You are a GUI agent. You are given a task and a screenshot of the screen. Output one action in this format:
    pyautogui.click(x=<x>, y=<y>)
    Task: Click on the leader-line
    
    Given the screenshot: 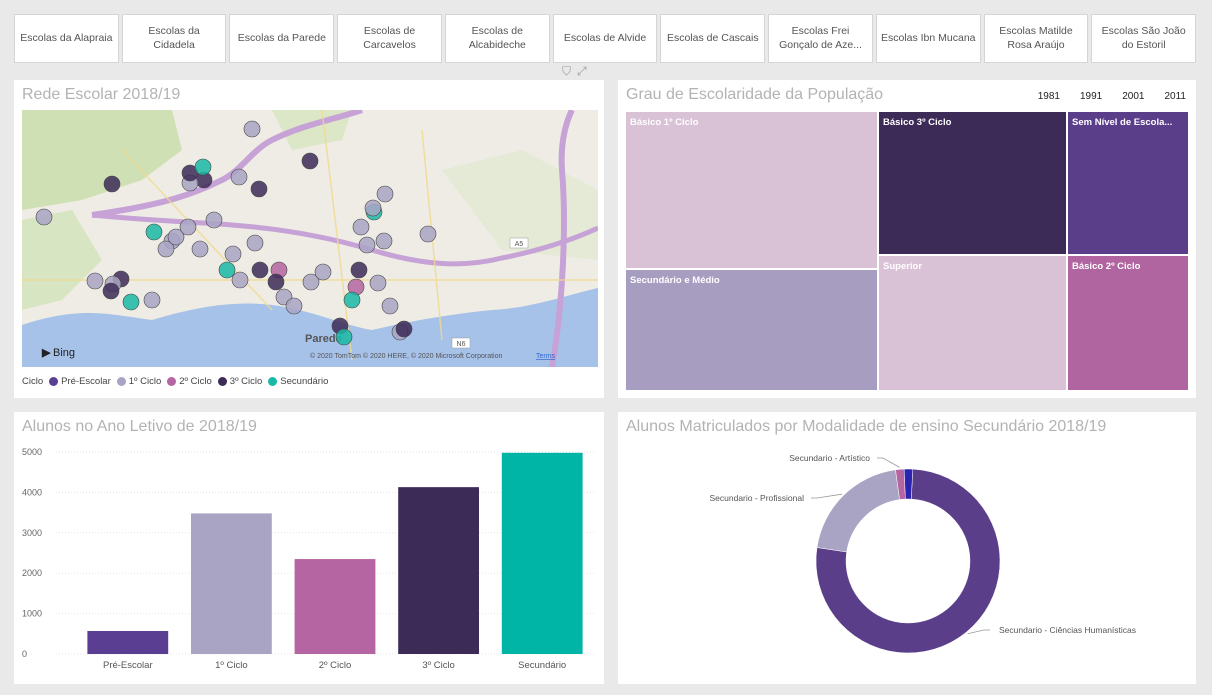 What is the action you would take?
    pyautogui.click(x=826, y=496)
    